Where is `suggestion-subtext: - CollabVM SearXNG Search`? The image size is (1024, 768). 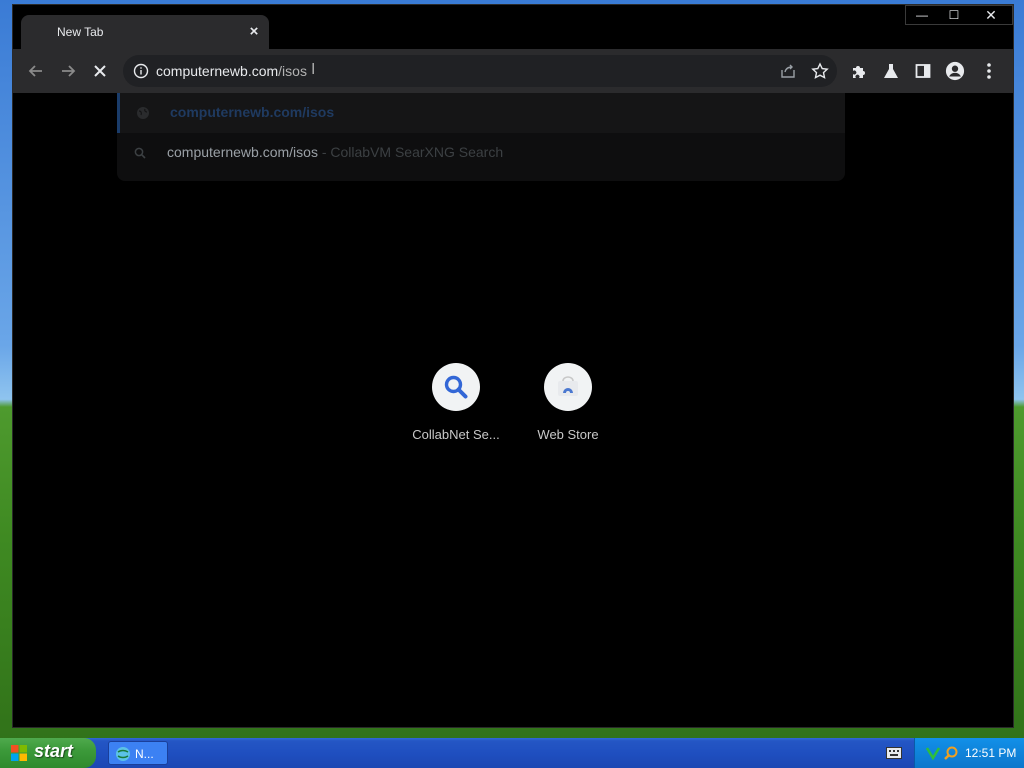 suggestion-subtext: - CollabVM SearXNG Search is located at coordinates (410, 152).